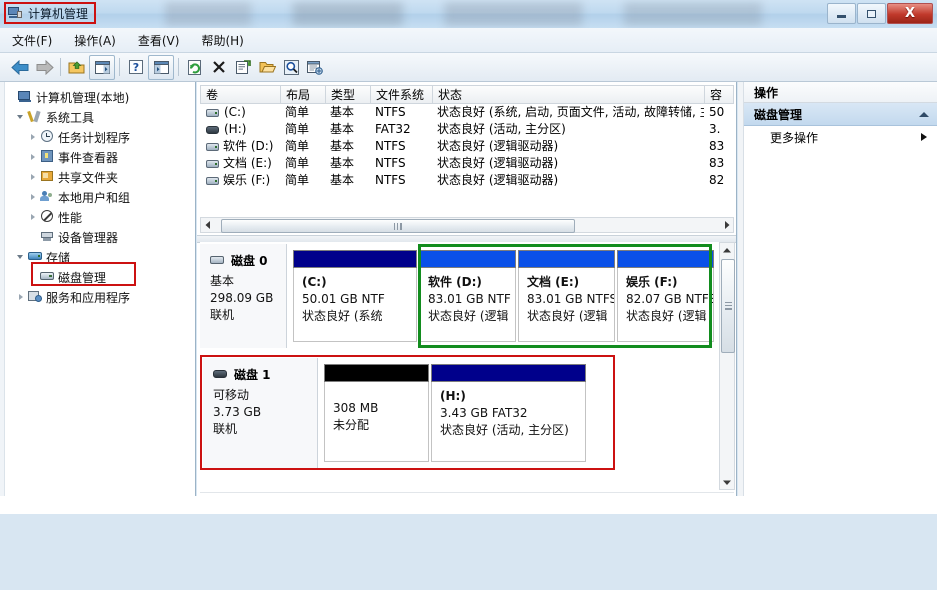 This screenshot has width=937, height=590. What do you see at coordinates (102, 67) in the screenshot?
I see `show-console-tree-button` at bounding box center [102, 67].